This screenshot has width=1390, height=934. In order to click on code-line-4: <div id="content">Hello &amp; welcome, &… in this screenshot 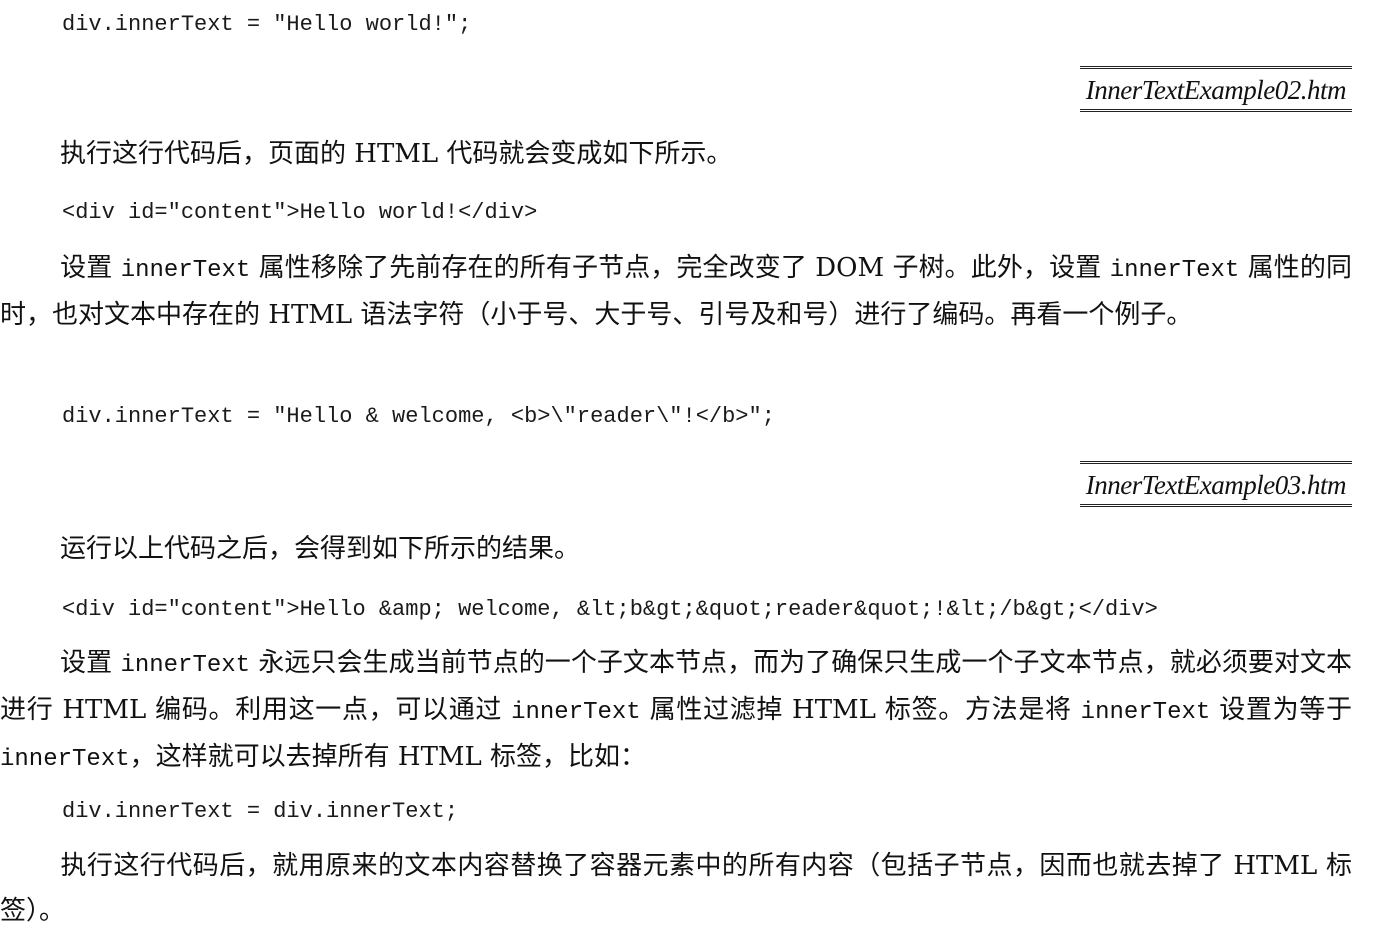, I will do `click(610, 609)`.